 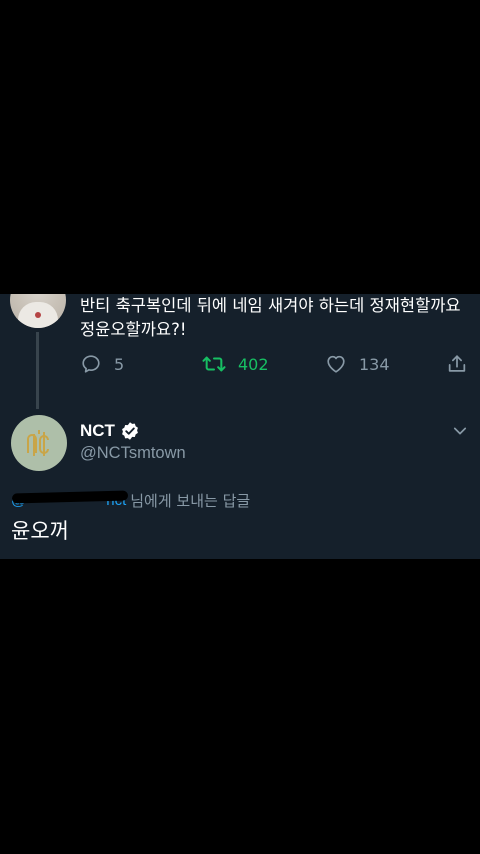 I want to click on tweet-action-bar: 5 402 134, so click(x=276, y=364).